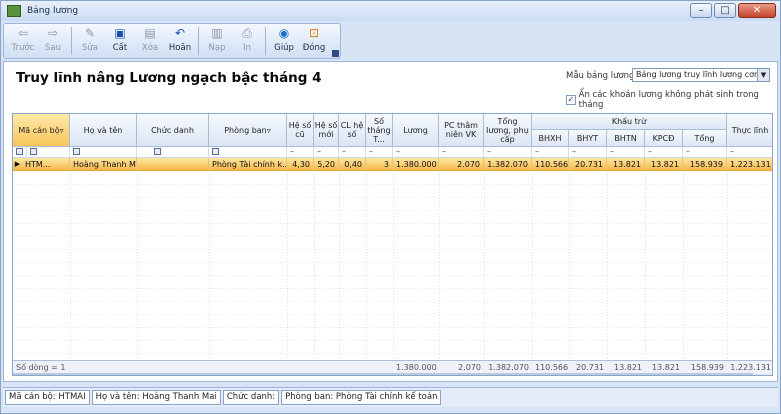 Image resolution: width=781 pixels, height=414 pixels. What do you see at coordinates (626, 152) in the screenshot?
I see `filter-bhtn: –` at bounding box center [626, 152].